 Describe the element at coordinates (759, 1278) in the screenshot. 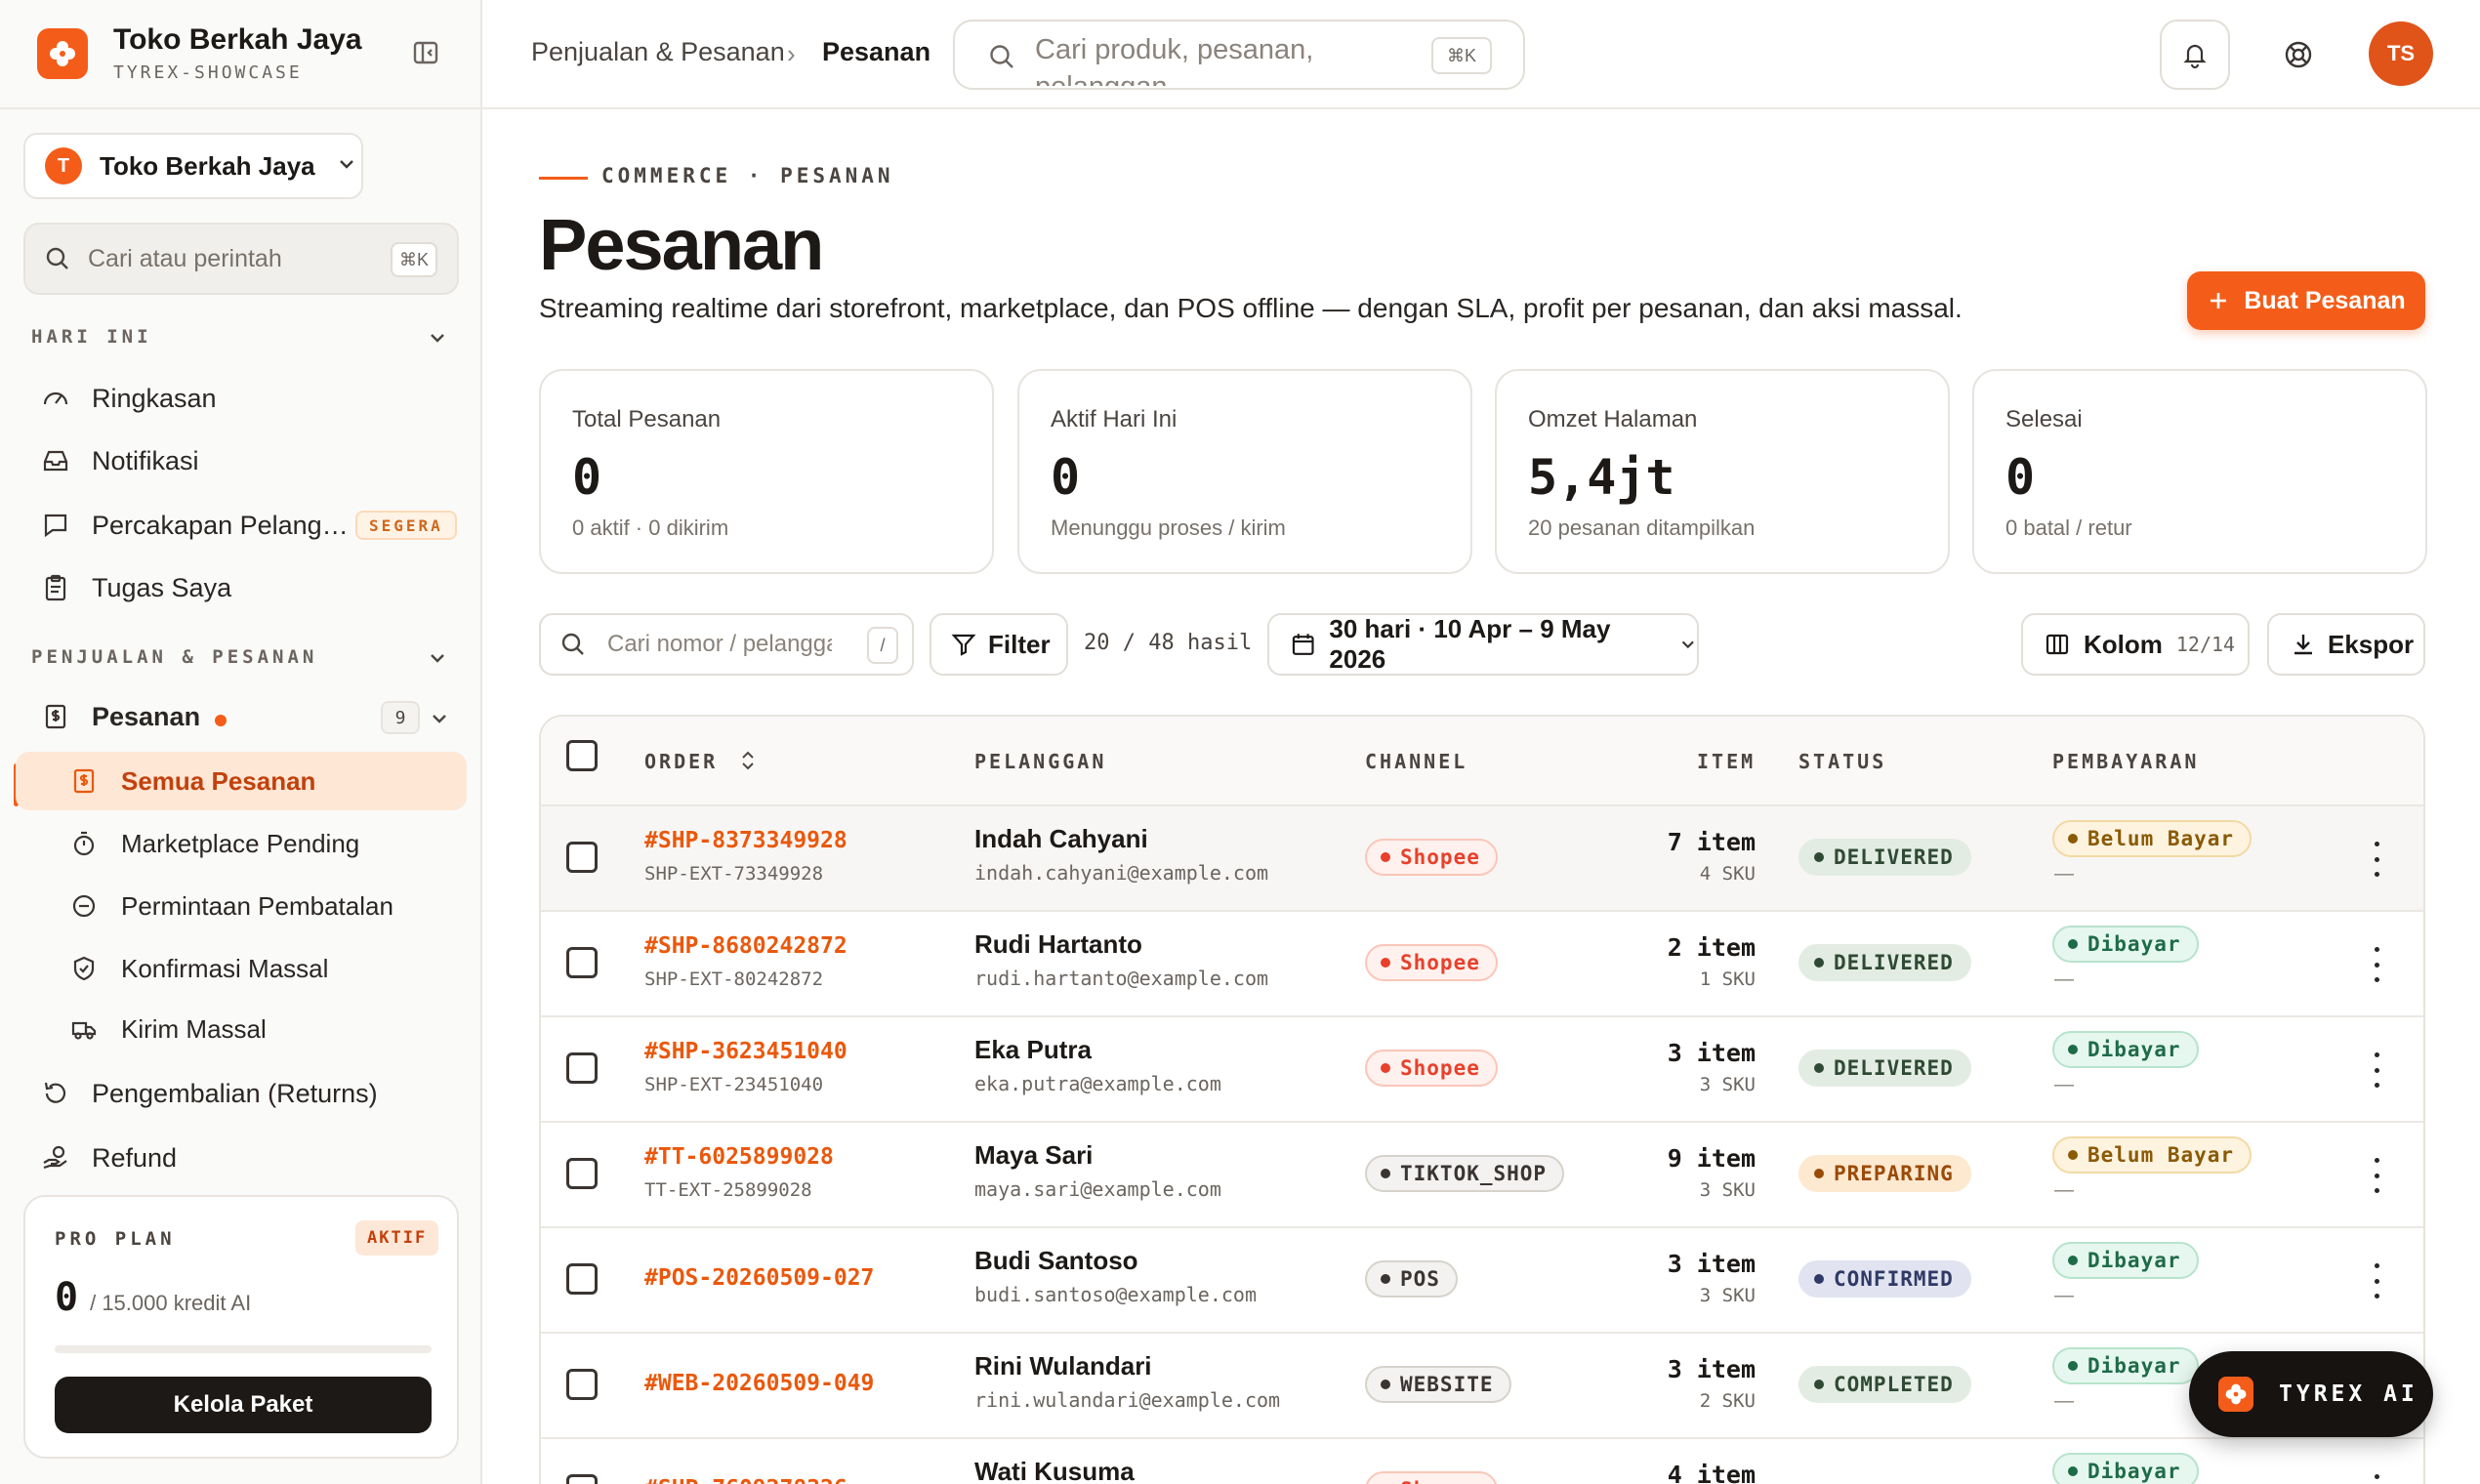

I see `order-number-link: #POS-20260509-027` at that location.